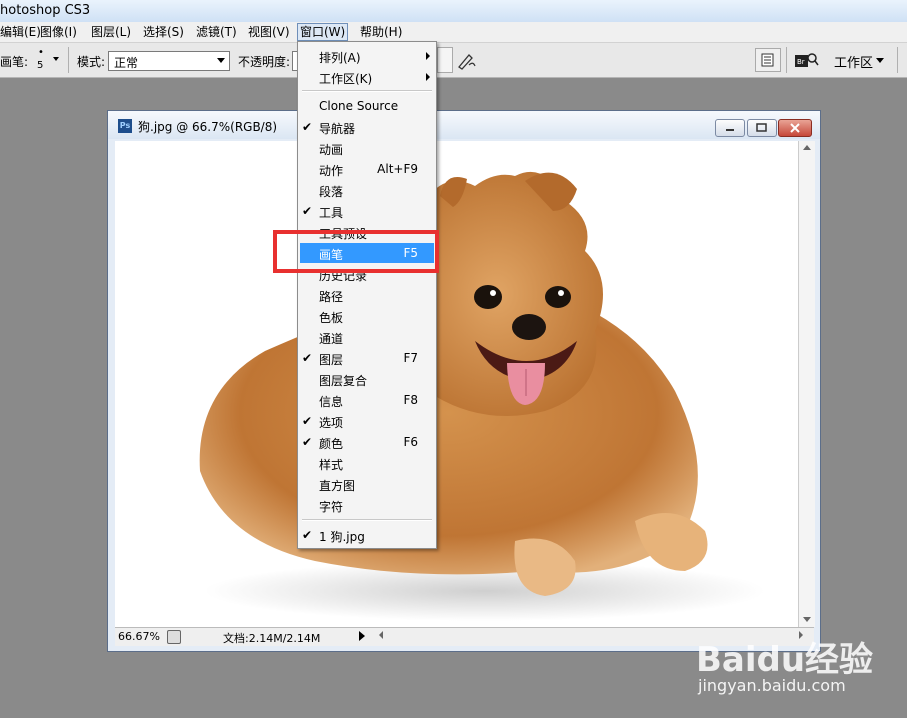 The height and width of the screenshot is (718, 907). Describe the element at coordinates (174, 637) in the screenshot. I see `status-toggle-icon` at that location.